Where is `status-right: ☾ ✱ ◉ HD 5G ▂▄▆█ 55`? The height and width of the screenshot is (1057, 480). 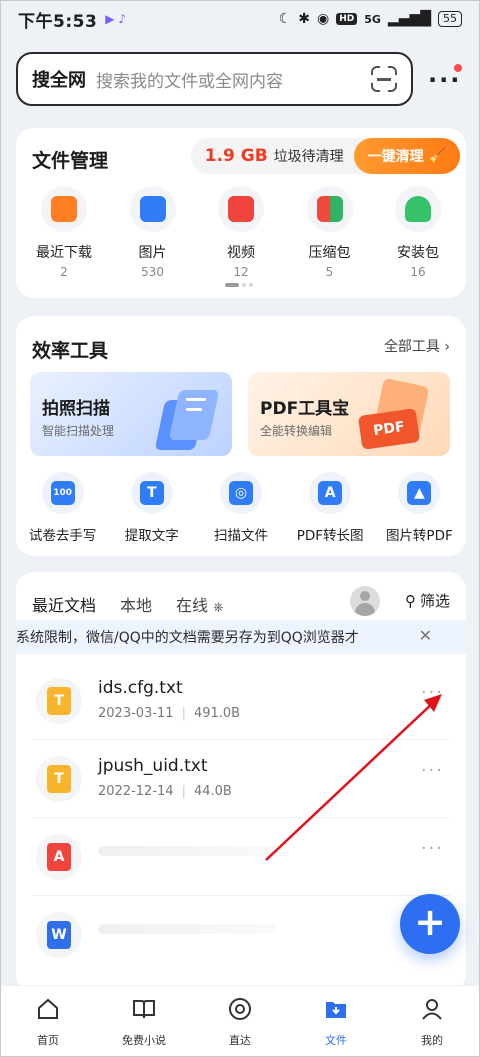
status-right: ☾ ✱ ◉ HD 5G ▂▄▆█ 55 is located at coordinates (370, 19).